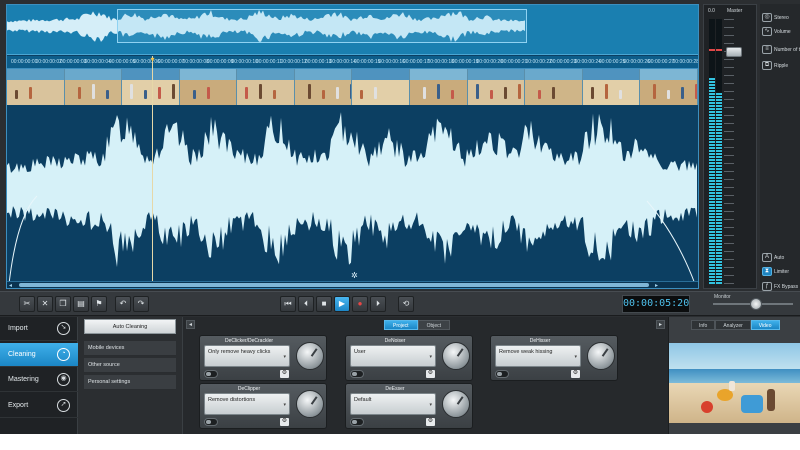 The width and height of the screenshot is (800, 450). Describe the element at coordinates (342, 304) in the screenshot. I see `play-button: ▶` at that location.